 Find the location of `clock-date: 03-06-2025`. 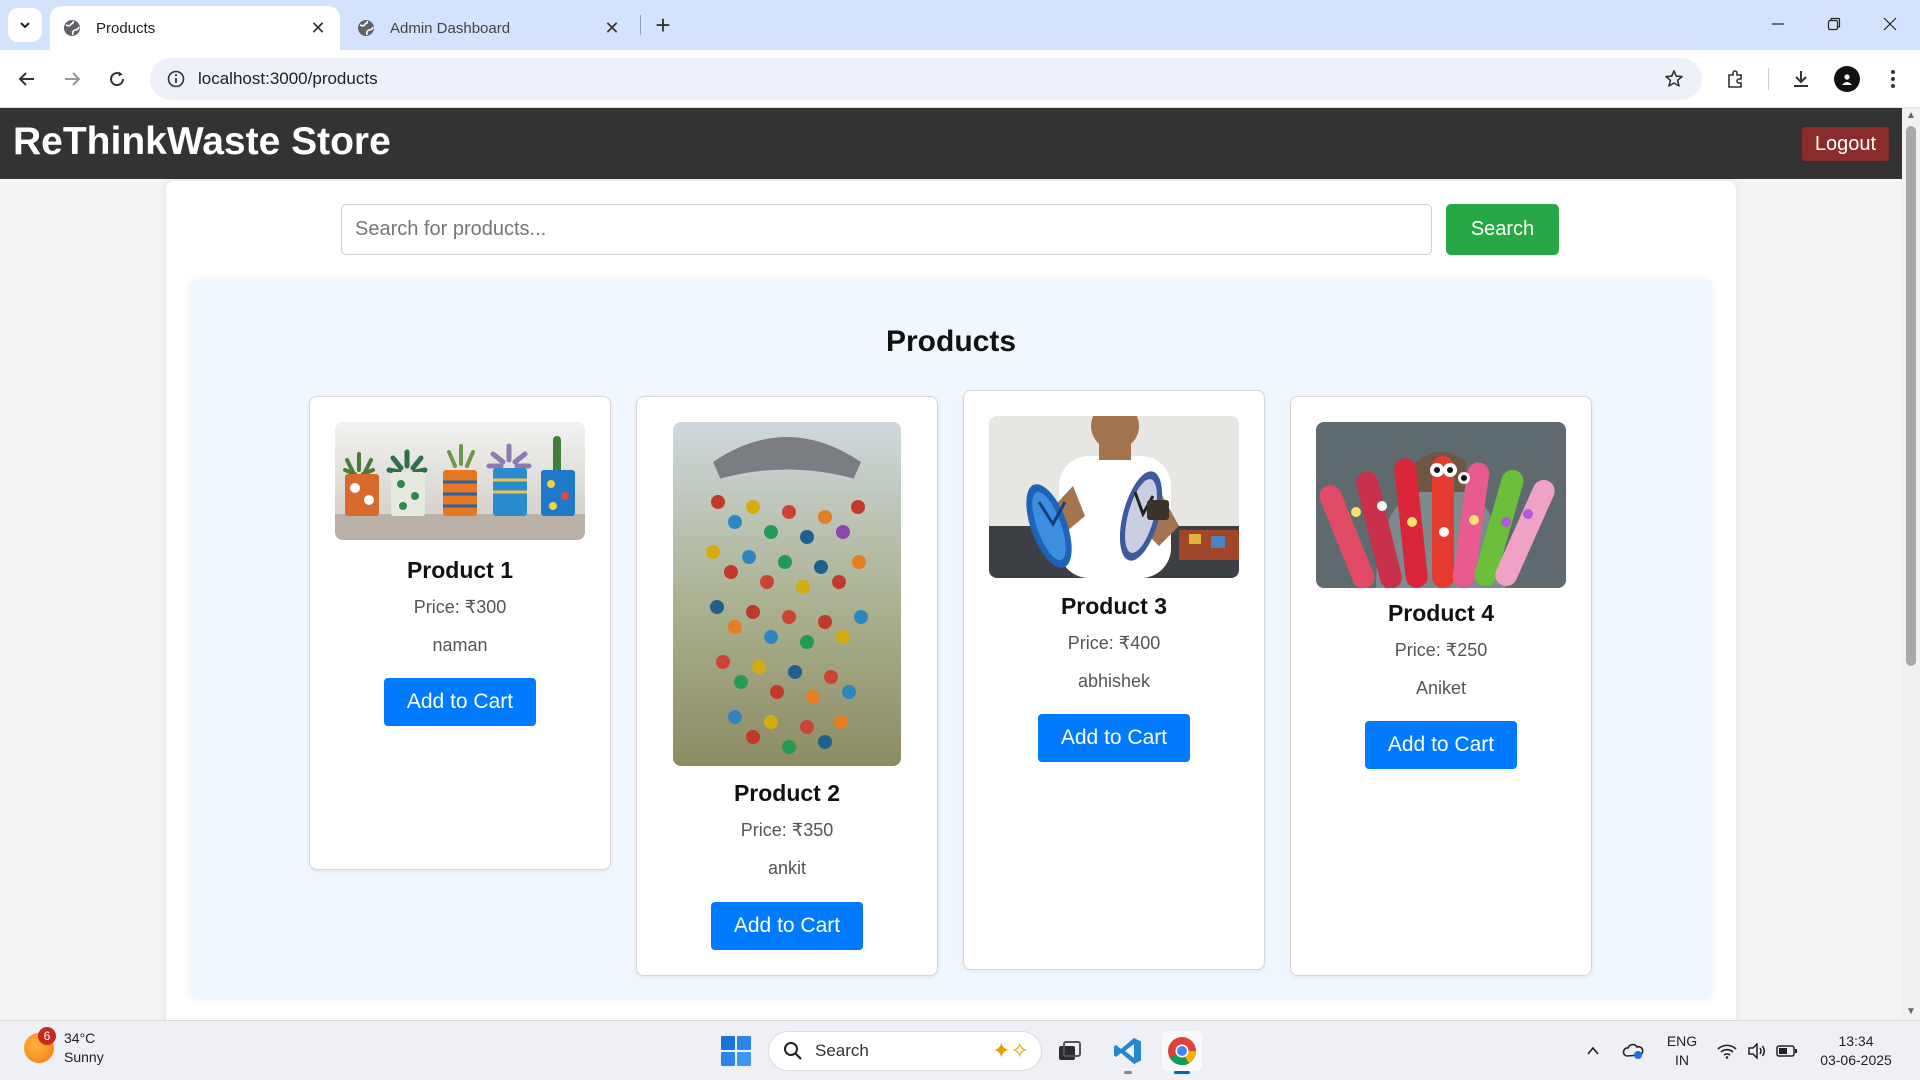

clock-date: 03-06-2025 is located at coordinates (1856, 1060).